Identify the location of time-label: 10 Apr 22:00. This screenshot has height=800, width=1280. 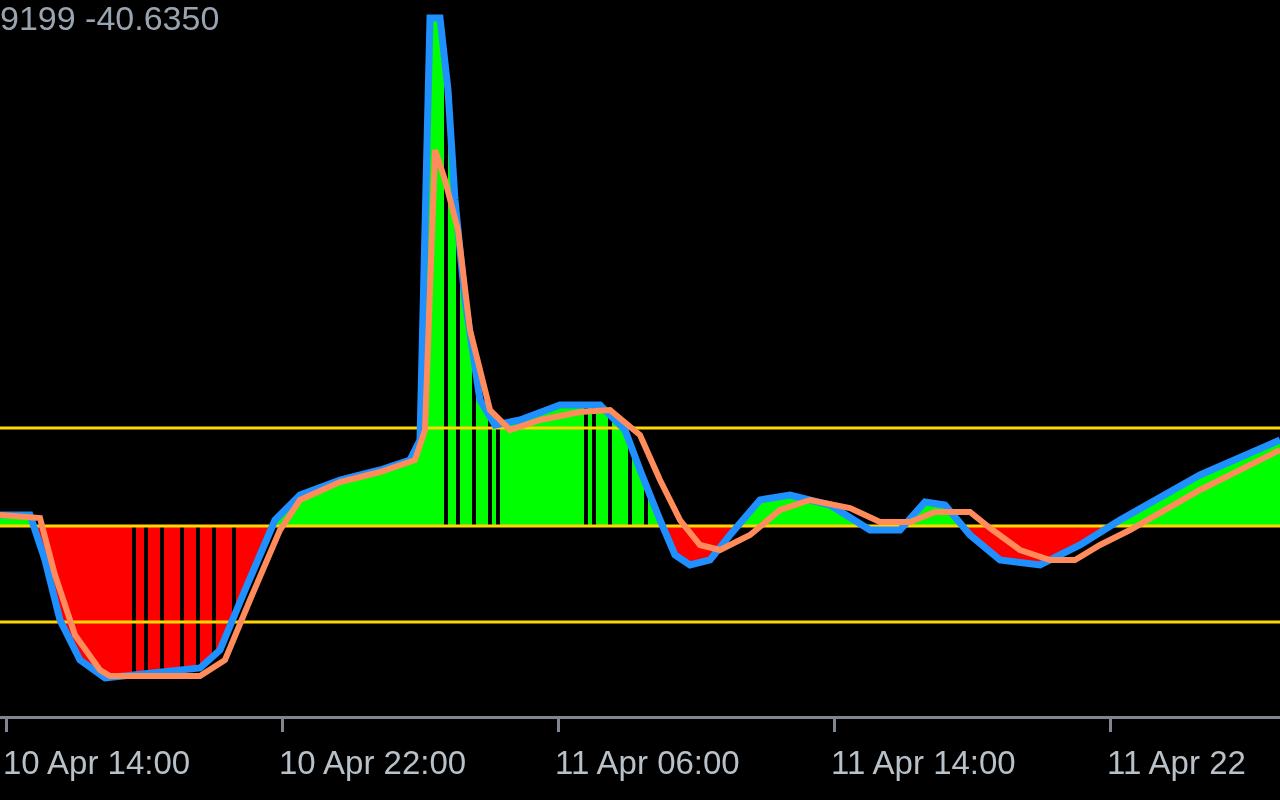
(373, 763).